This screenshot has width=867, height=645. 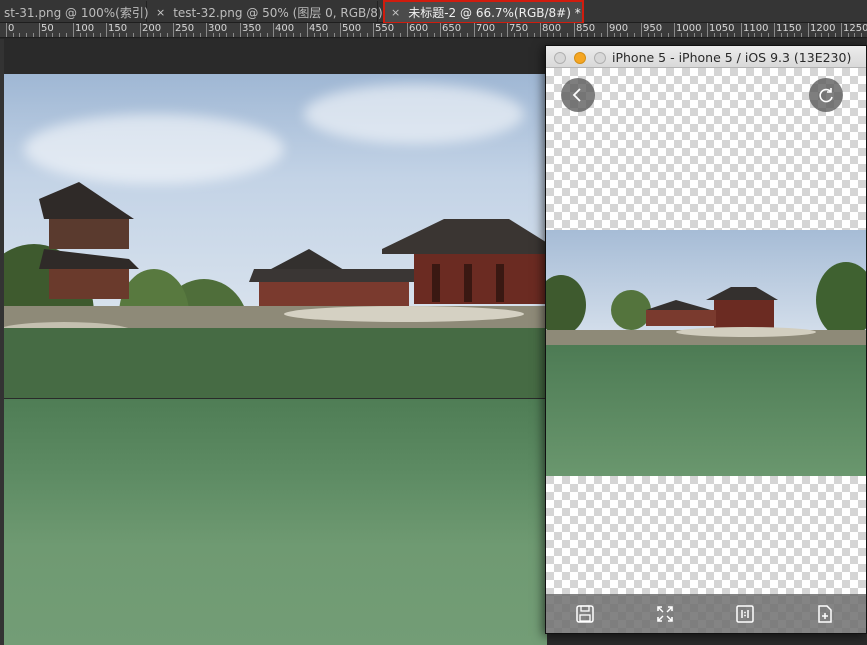 I want to click on tab-test-32: × test-32.png @ 50% (图层 0, RGB/8), so click(x=266, y=12).